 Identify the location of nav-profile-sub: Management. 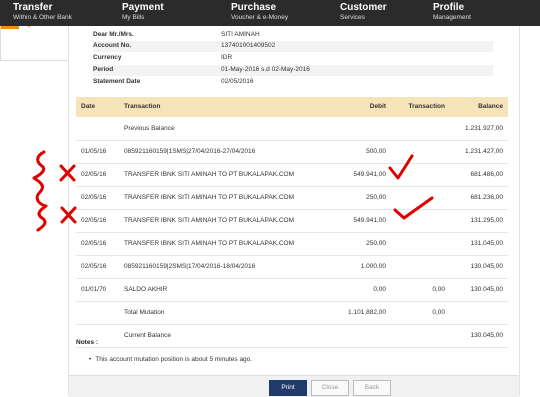
(452, 17).